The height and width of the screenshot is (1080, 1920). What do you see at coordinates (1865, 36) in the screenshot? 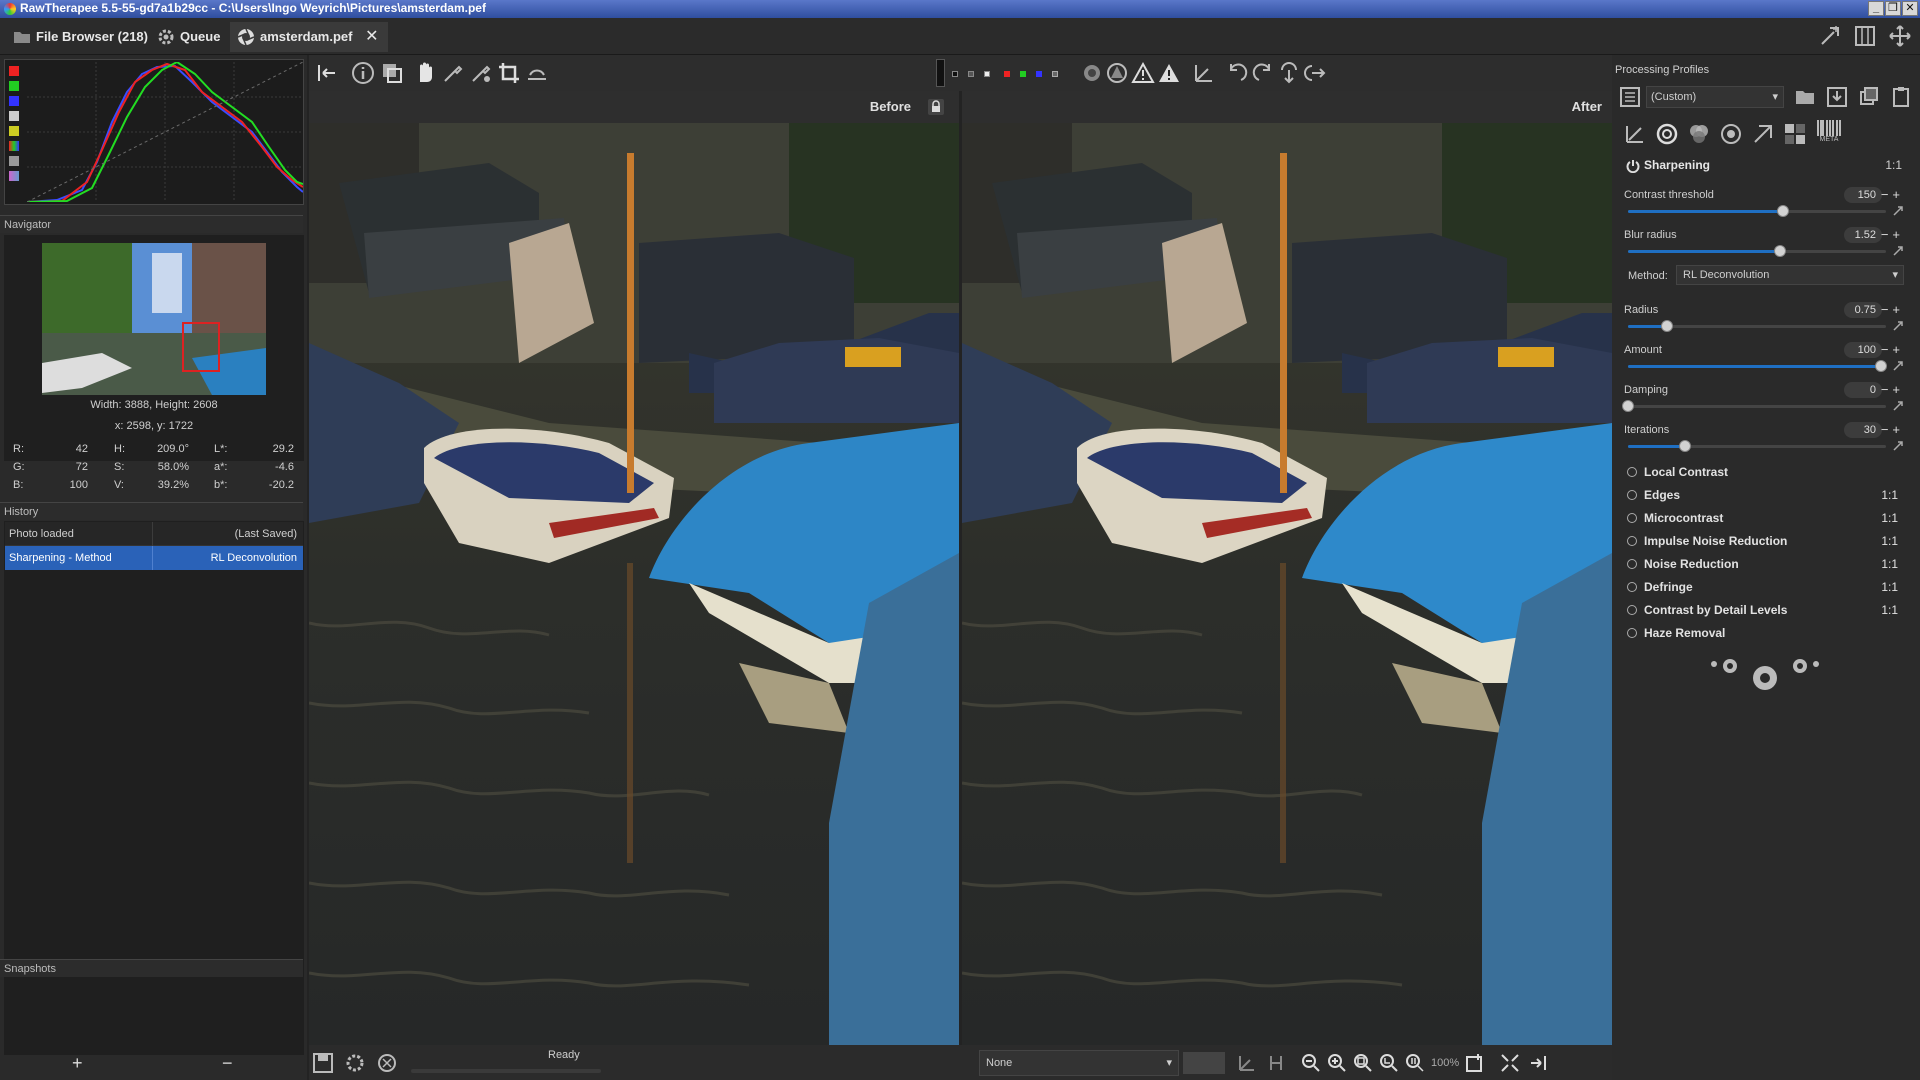
I see `panels-icon` at bounding box center [1865, 36].